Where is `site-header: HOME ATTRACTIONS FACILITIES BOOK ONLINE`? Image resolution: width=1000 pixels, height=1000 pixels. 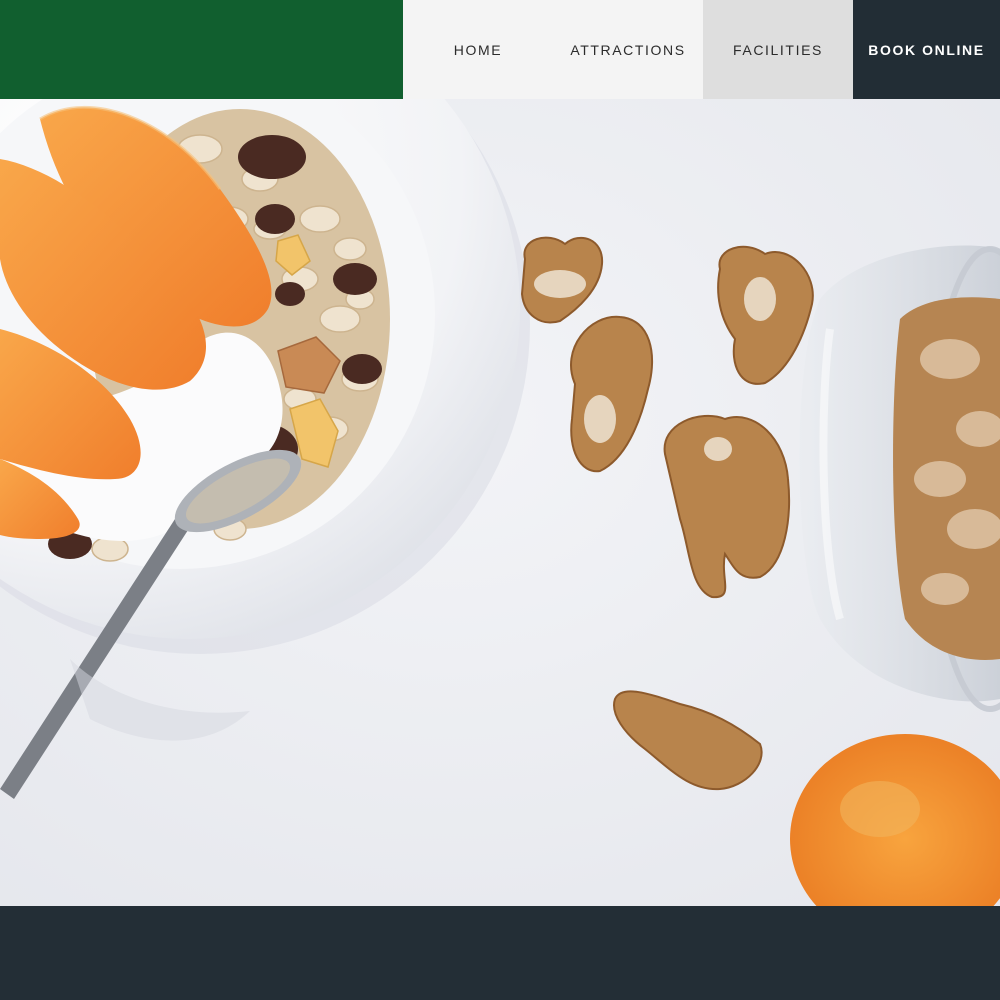
site-header: HOME ATTRACTIONS FACILITIES BOOK ONLINE is located at coordinates (500, 49).